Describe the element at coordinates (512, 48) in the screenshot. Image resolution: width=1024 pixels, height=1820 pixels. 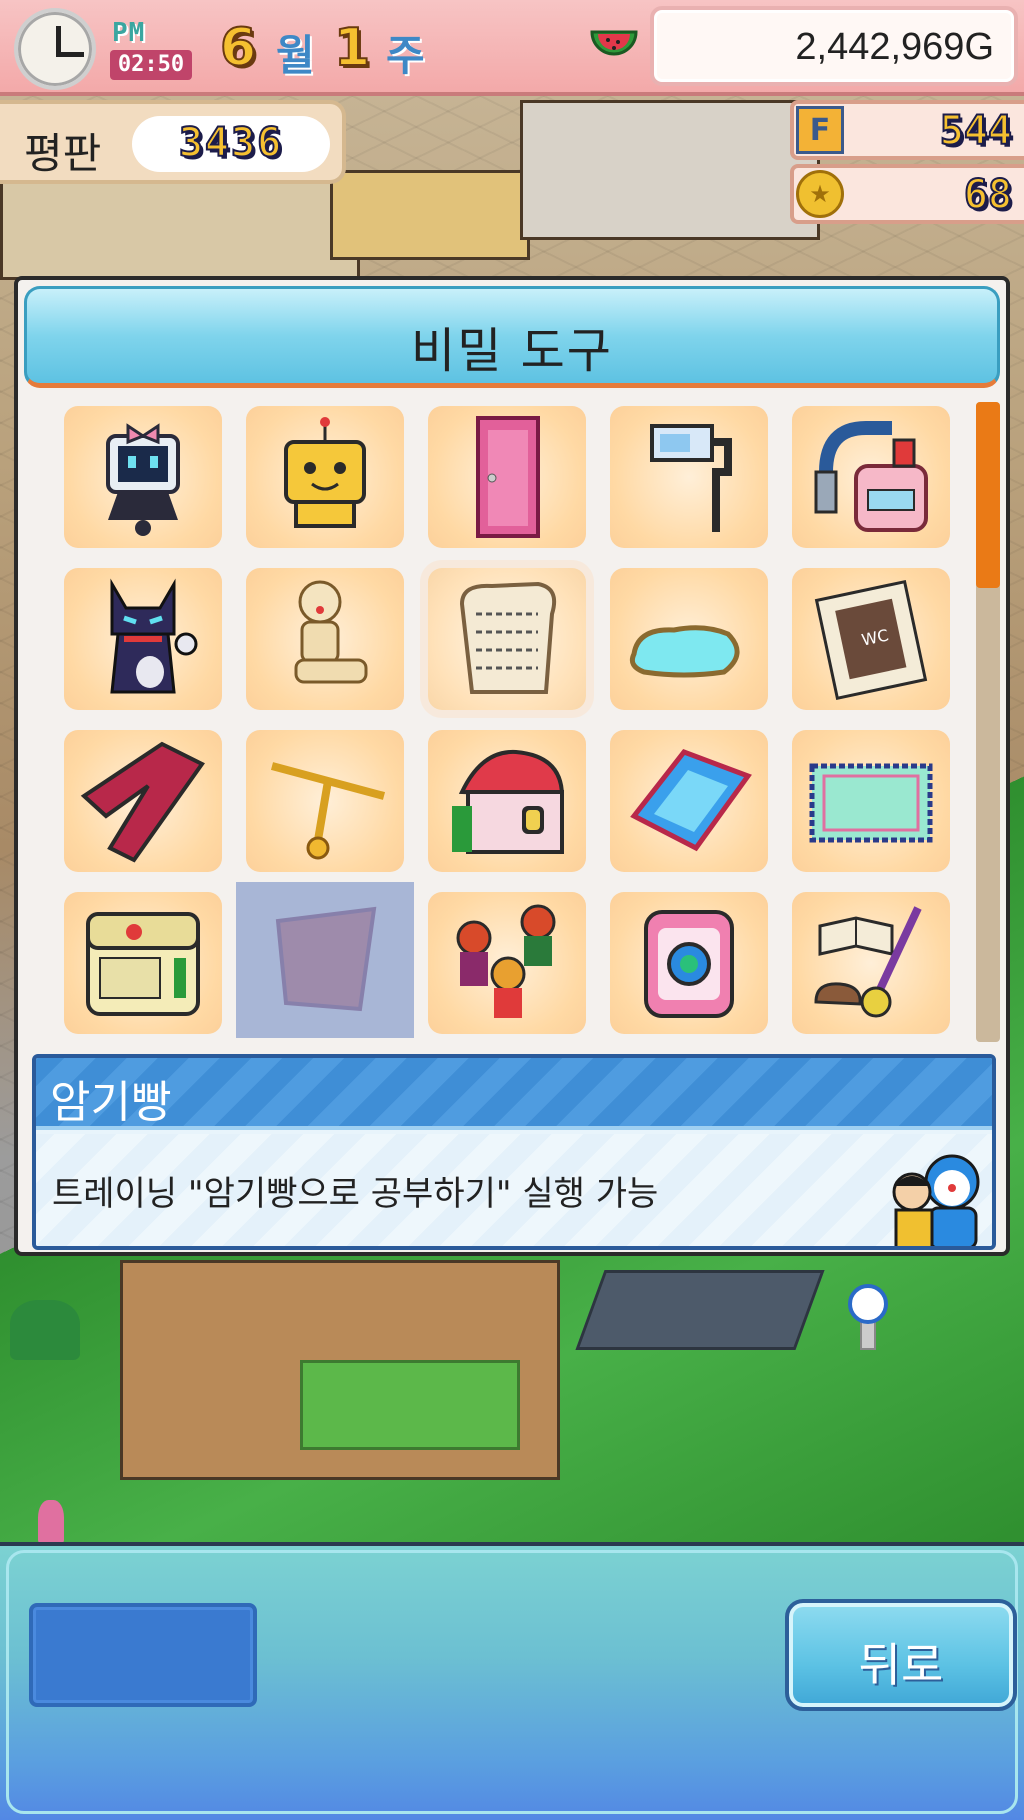
I see `top-status-bar: PM 02:50 6 월 1 주 2,442,969G` at that location.